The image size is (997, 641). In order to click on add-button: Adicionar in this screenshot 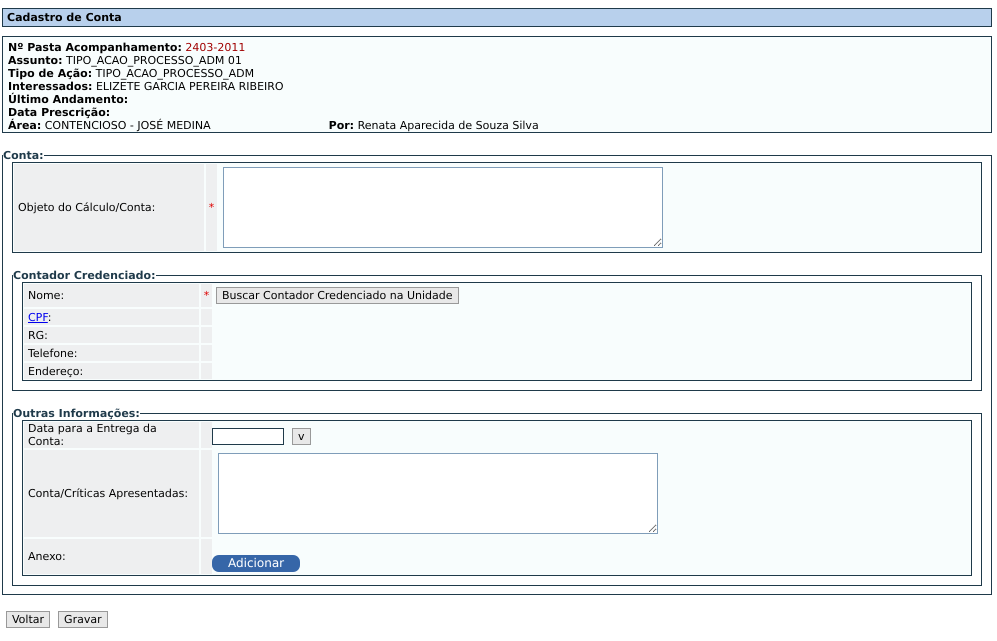, I will do `click(256, 563)`.